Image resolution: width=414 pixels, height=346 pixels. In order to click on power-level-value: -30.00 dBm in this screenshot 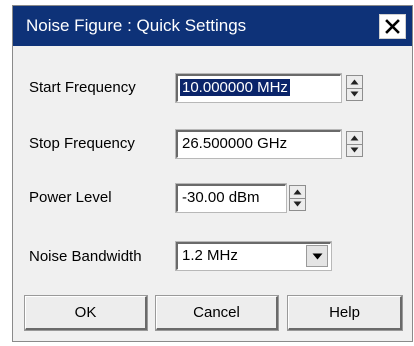, I will do `click(221, 197)`.